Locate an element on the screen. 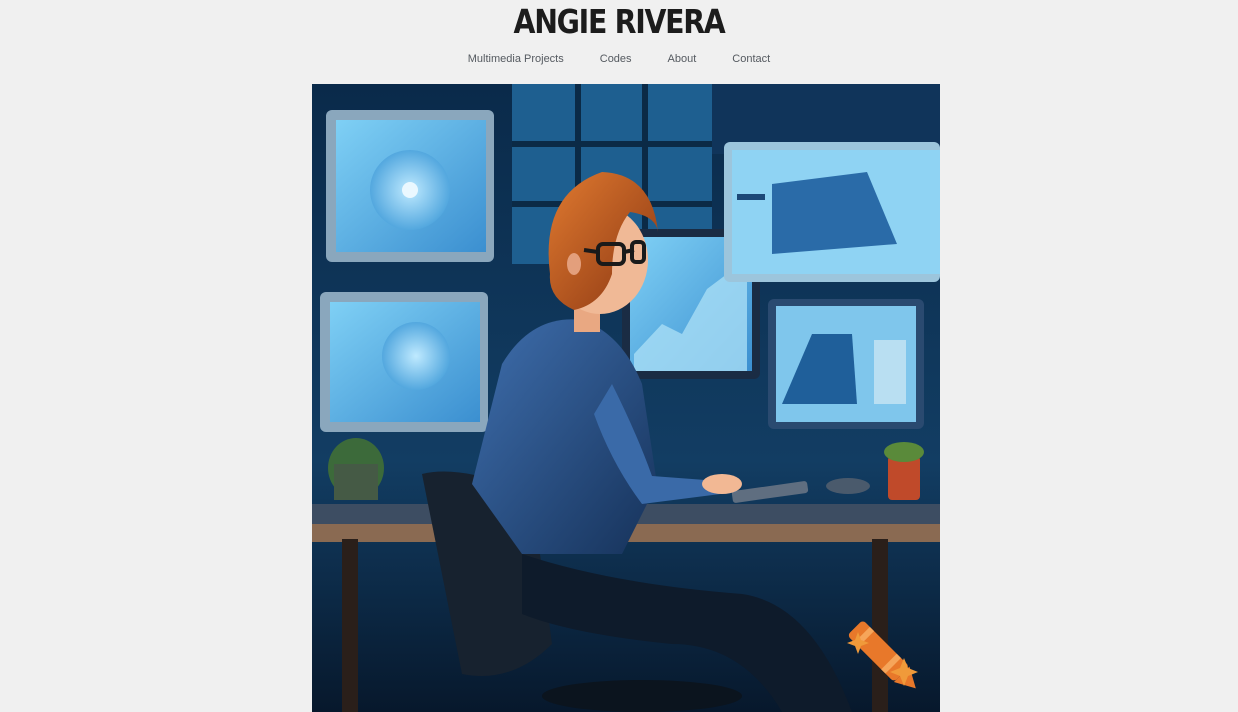 This screenshot has height=712, width=1238. nav-link-codes: Codes is located at coordinates (616, 59).